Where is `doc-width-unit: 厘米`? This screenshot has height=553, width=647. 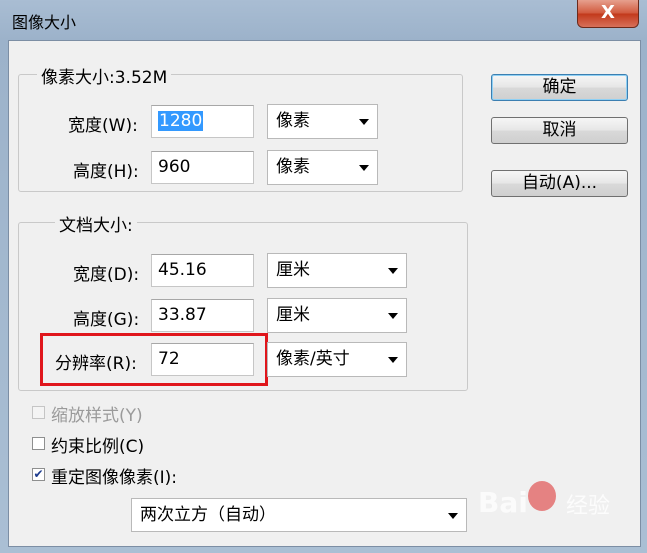 doc-width-unit: 厘米 is located at coordinates (293, 270).